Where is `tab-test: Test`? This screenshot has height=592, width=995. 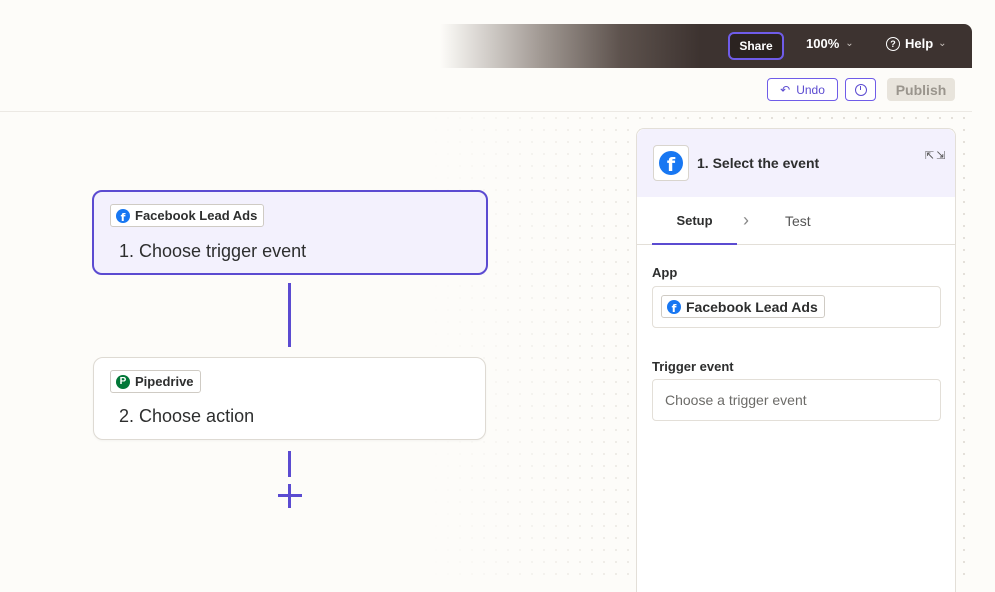
tab-test: Test is located at coordinates (798, 221).